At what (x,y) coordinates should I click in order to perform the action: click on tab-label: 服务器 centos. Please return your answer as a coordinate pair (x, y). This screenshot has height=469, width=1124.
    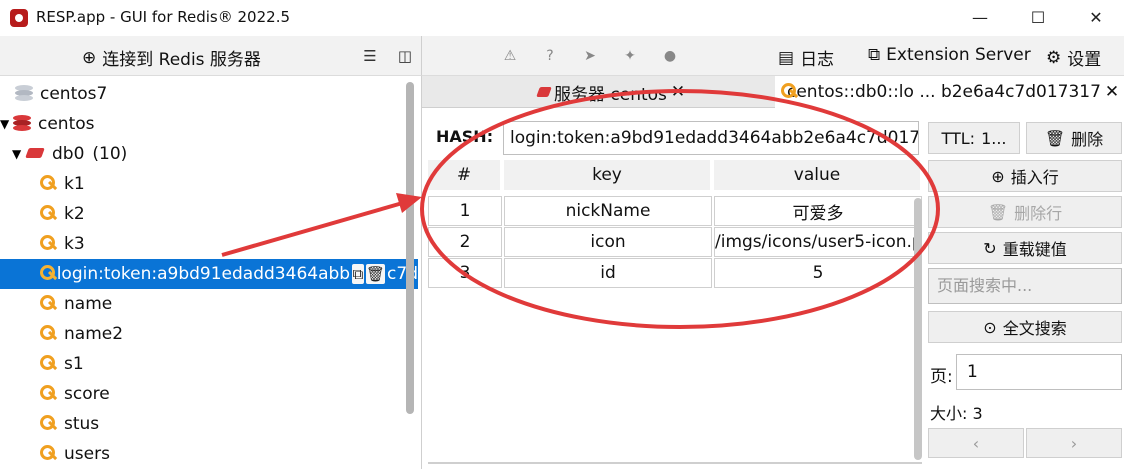
    Looking at the image, I should click on (610, 94).